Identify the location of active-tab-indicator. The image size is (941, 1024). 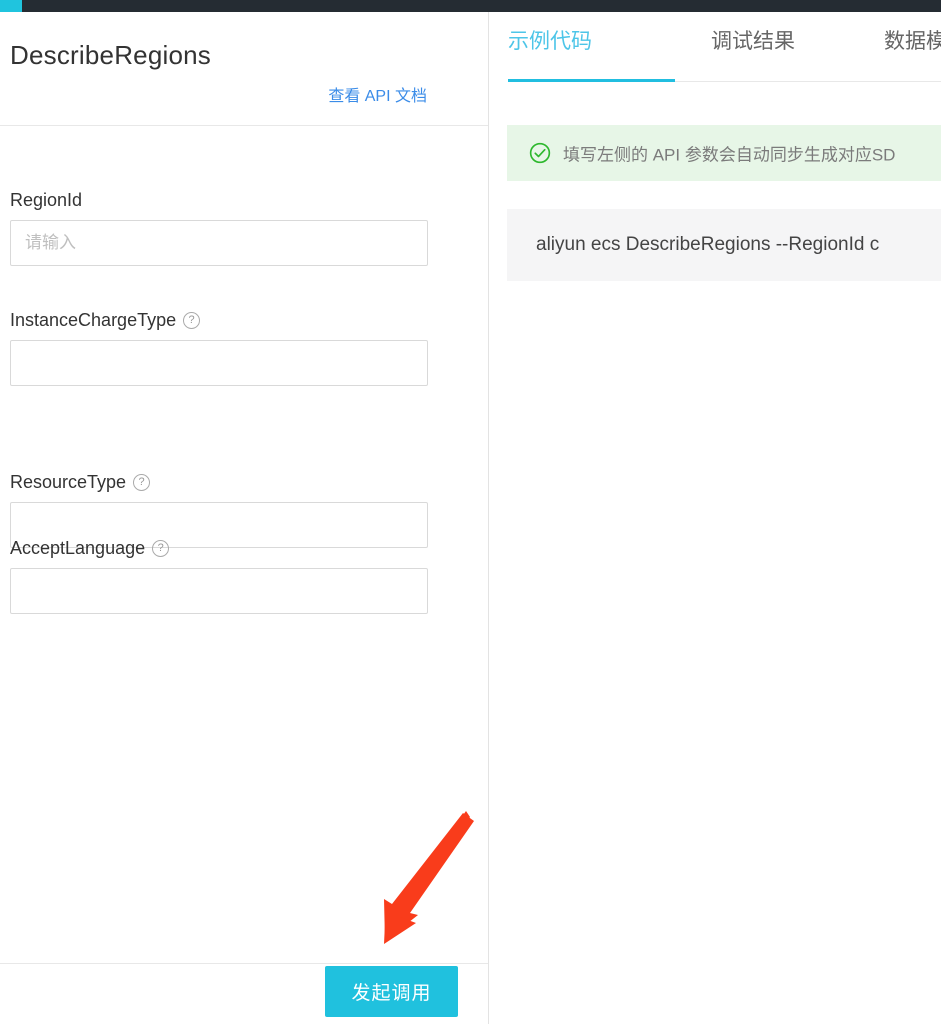
(591, 80).